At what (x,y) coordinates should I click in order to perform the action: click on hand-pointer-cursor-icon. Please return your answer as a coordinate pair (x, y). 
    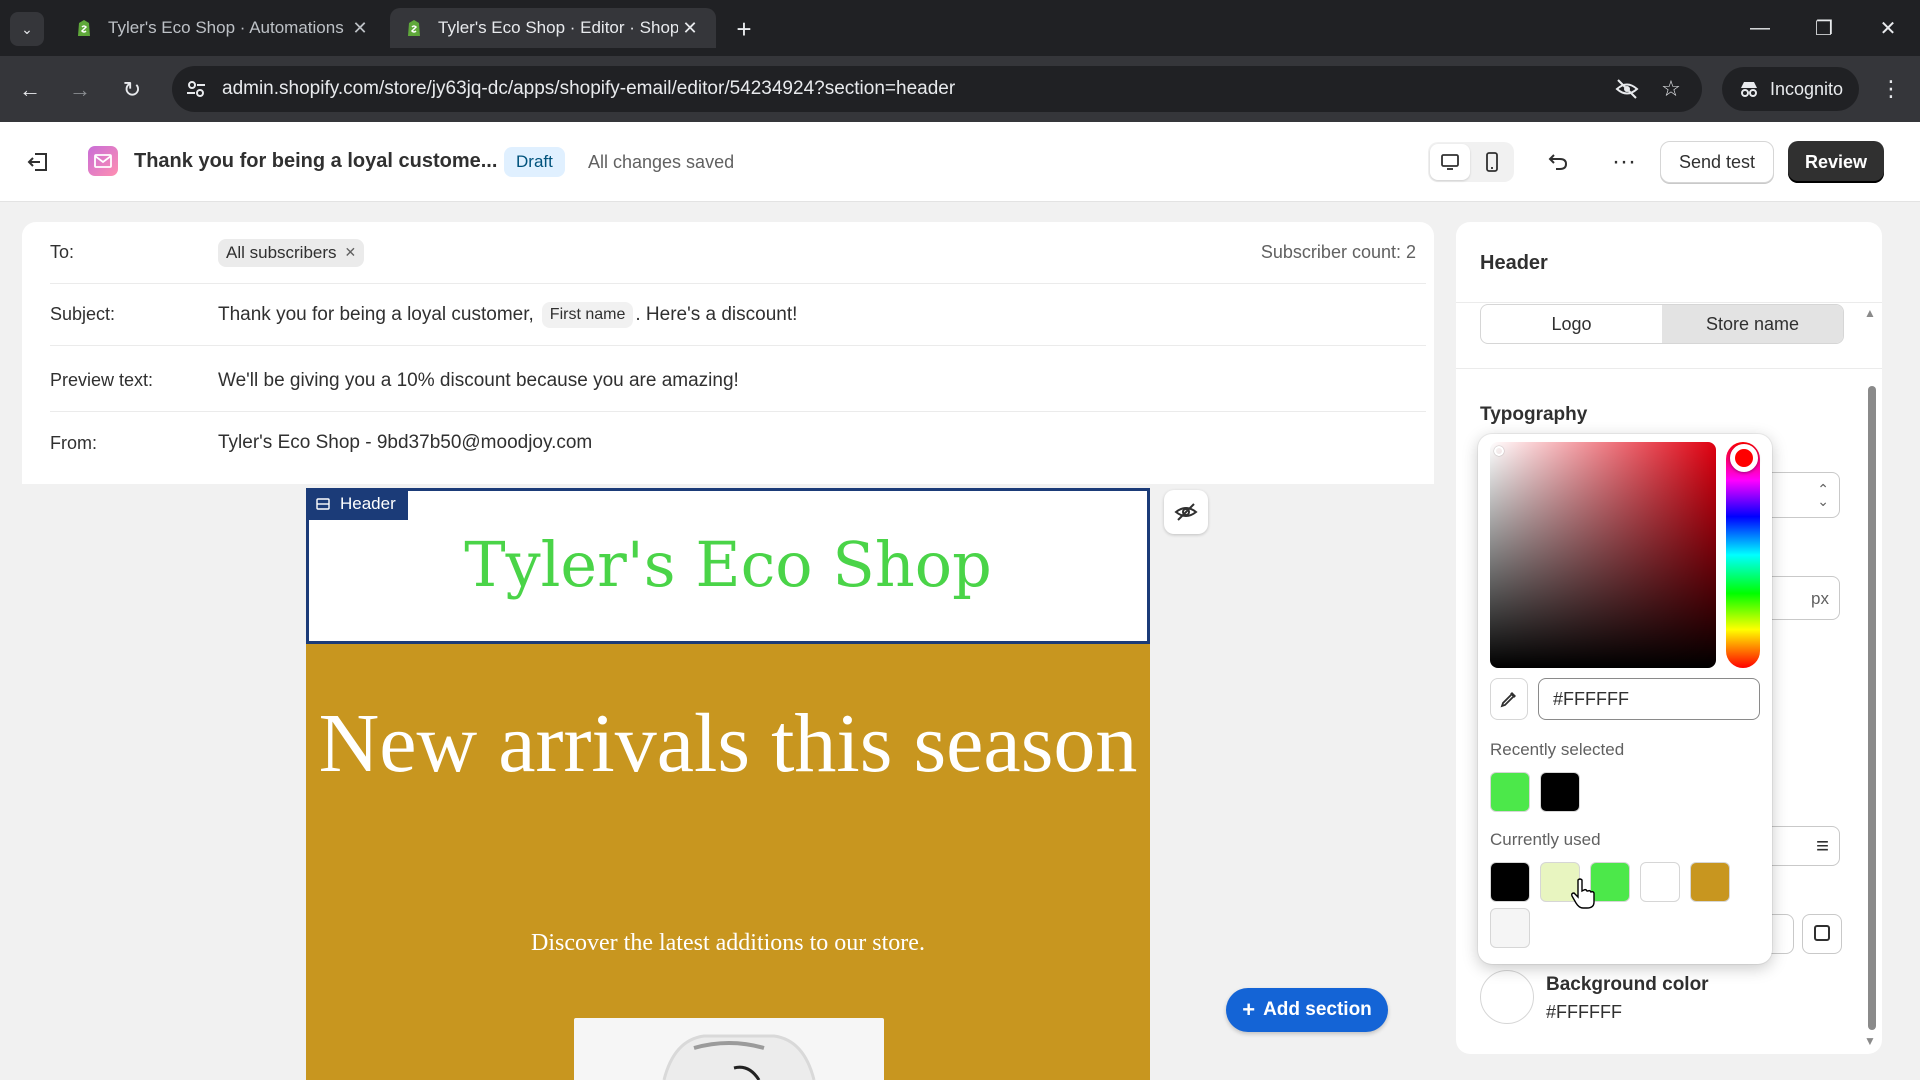
    Looking at the image, I should click on (1583, 893).